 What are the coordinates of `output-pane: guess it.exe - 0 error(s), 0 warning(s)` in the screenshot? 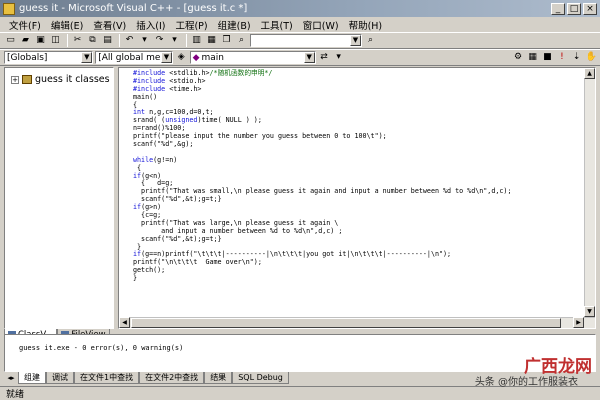 It's located at (300, 353).